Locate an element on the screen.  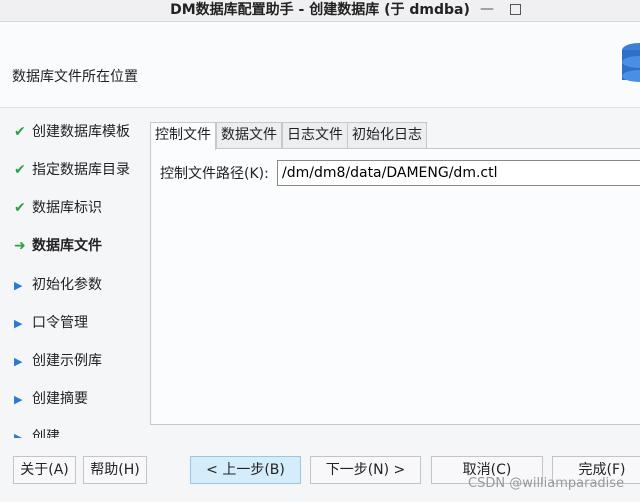
title-bar: DM数据库配置助手 - 创建数据库 (于 dmdba) is located at coordinates (320, 11).